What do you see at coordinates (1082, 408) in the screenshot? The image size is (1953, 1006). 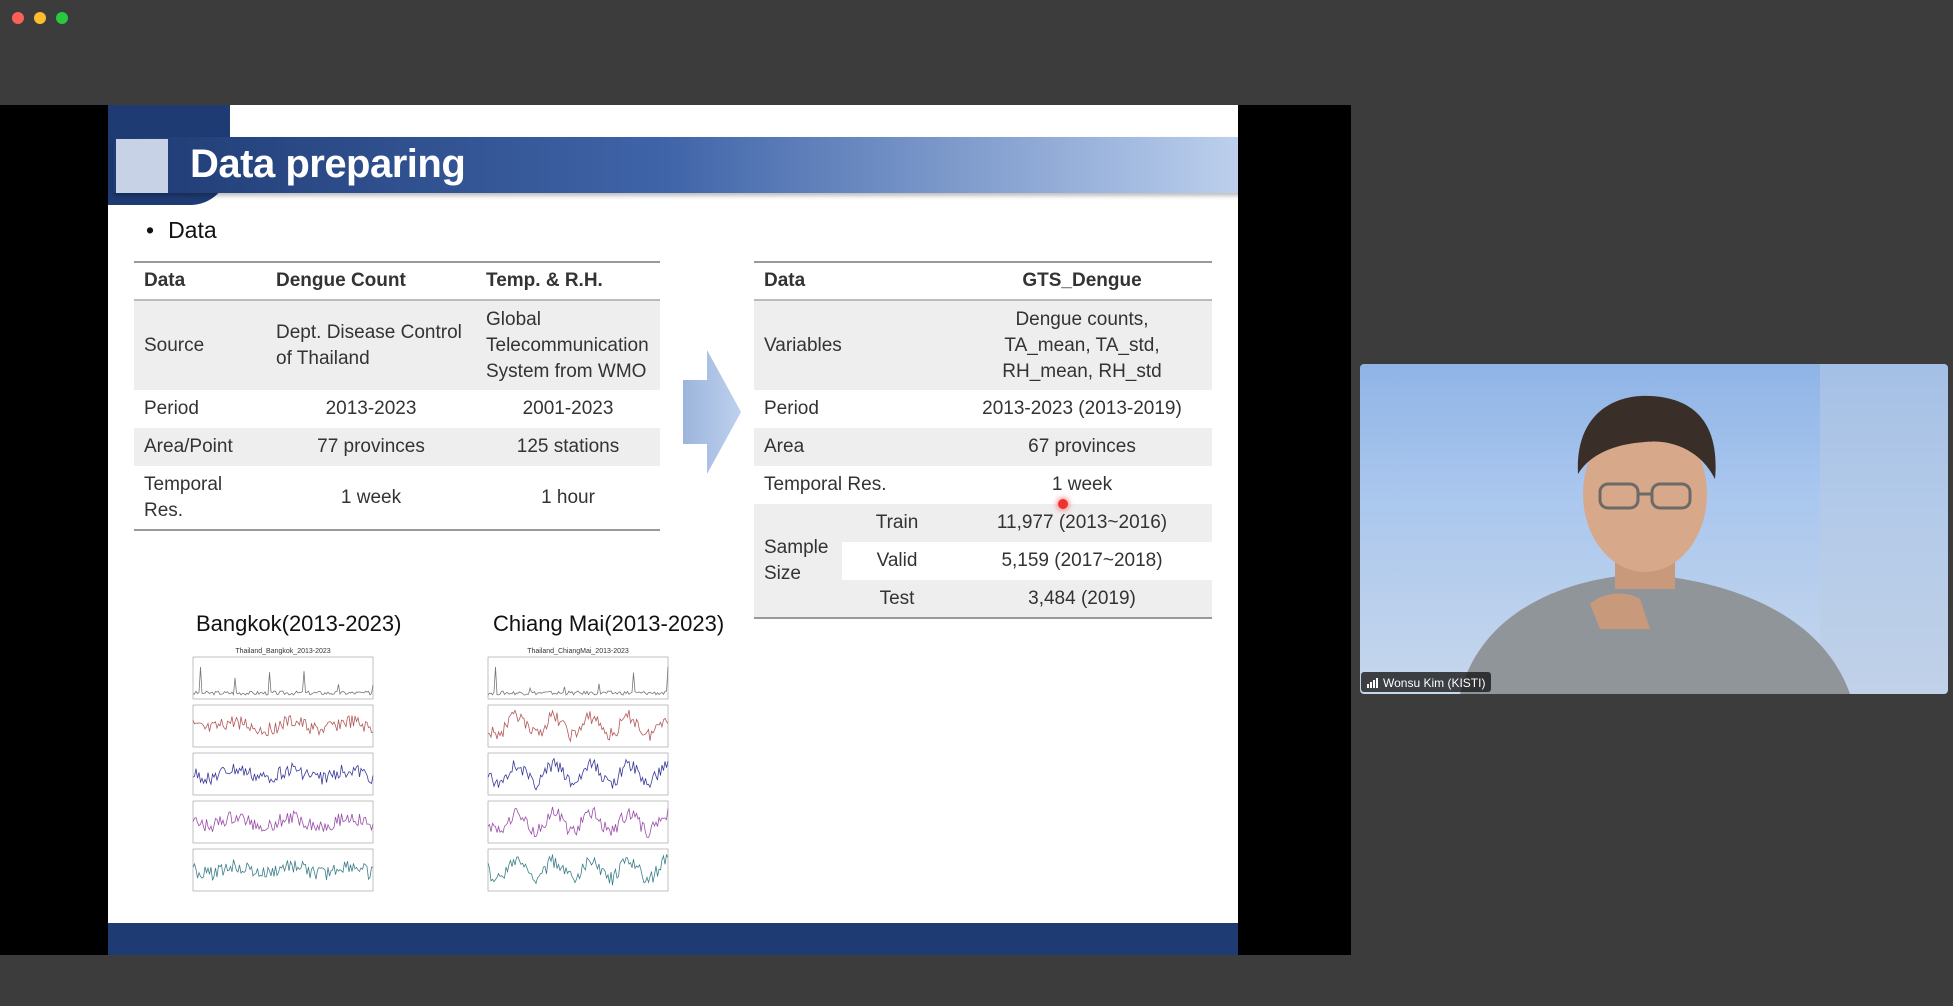 I see `table-cell: 2013-2023 (2013-2019)` at bounding box center [1082, 408].